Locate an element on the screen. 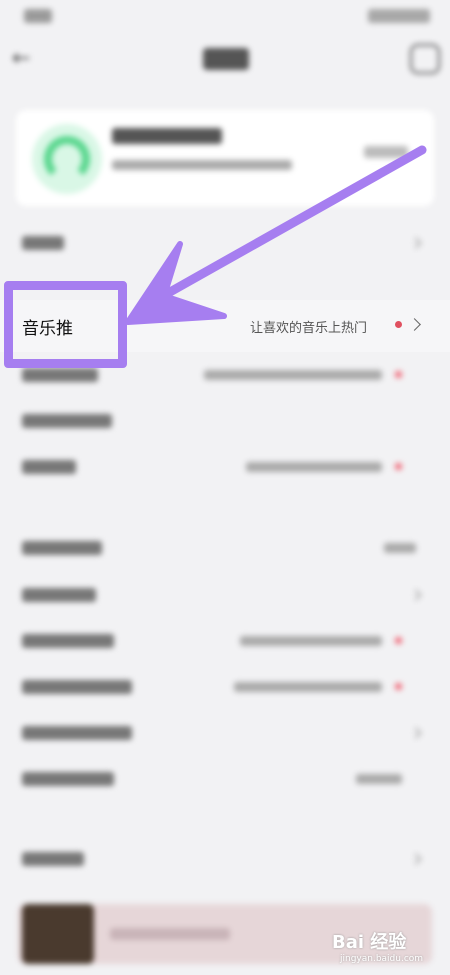 This screenshot has width=450, height=975. baidu-watermark: Bai 经验 is located at coordinates (369, 942).